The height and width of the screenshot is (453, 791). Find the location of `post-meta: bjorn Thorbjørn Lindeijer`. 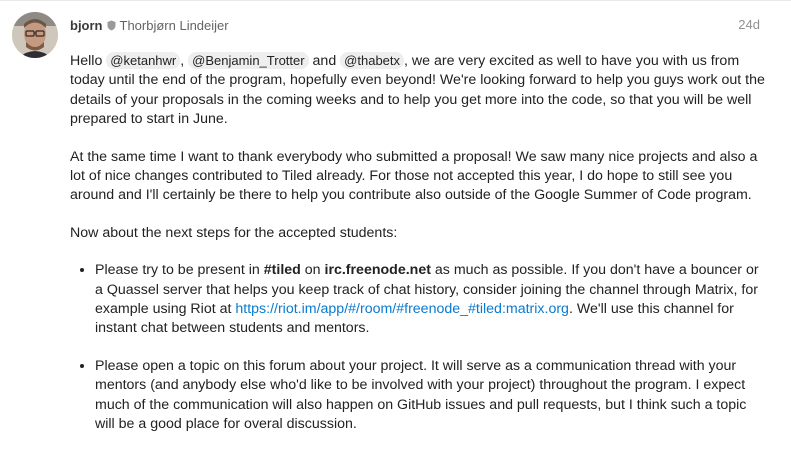

post-meta: bjorn Thorbjørn Lindeijer is located at coordinates (149, 25).